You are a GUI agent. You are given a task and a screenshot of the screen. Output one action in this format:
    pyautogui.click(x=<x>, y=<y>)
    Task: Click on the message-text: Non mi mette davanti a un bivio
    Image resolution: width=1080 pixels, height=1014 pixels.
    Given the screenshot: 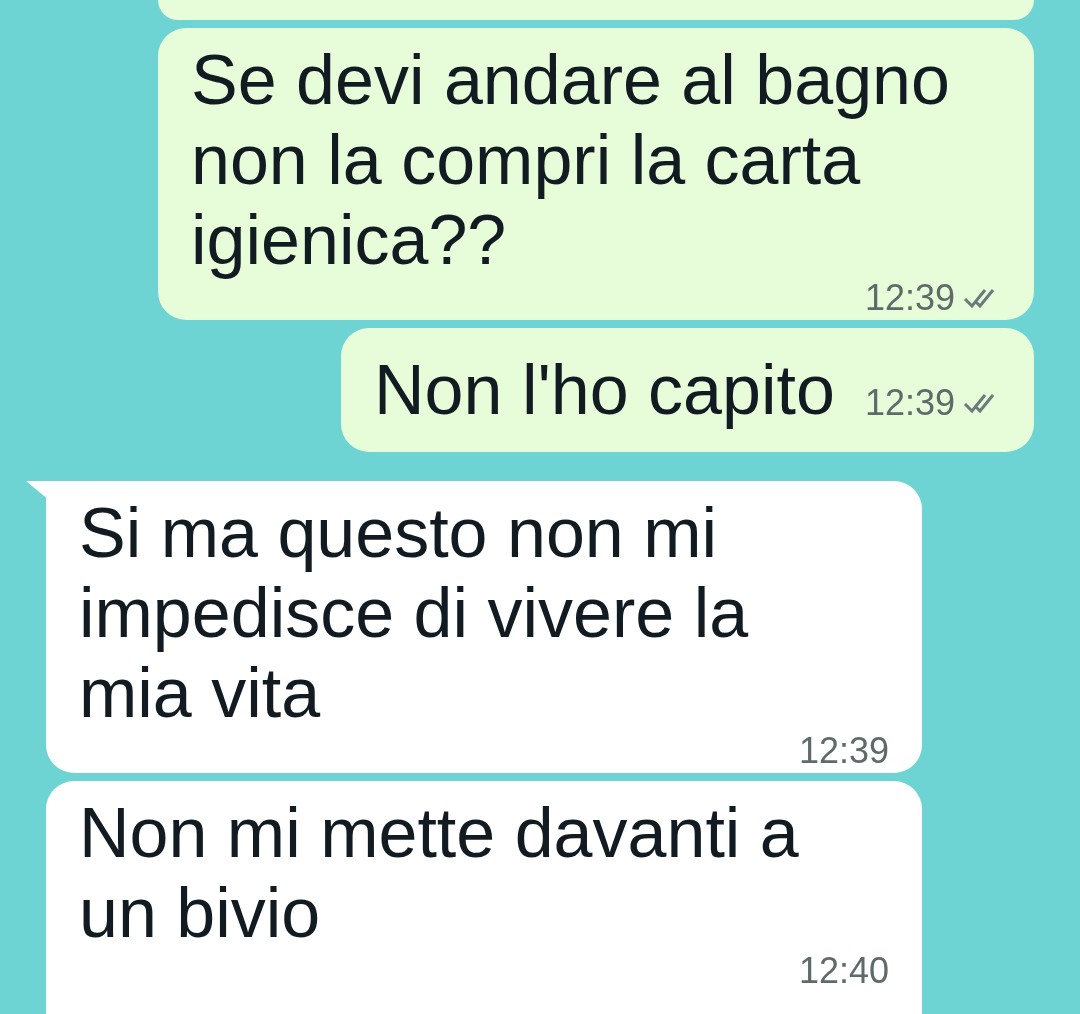 What is the action you would take?
    pyautogui.click(x=439, y=873)
    